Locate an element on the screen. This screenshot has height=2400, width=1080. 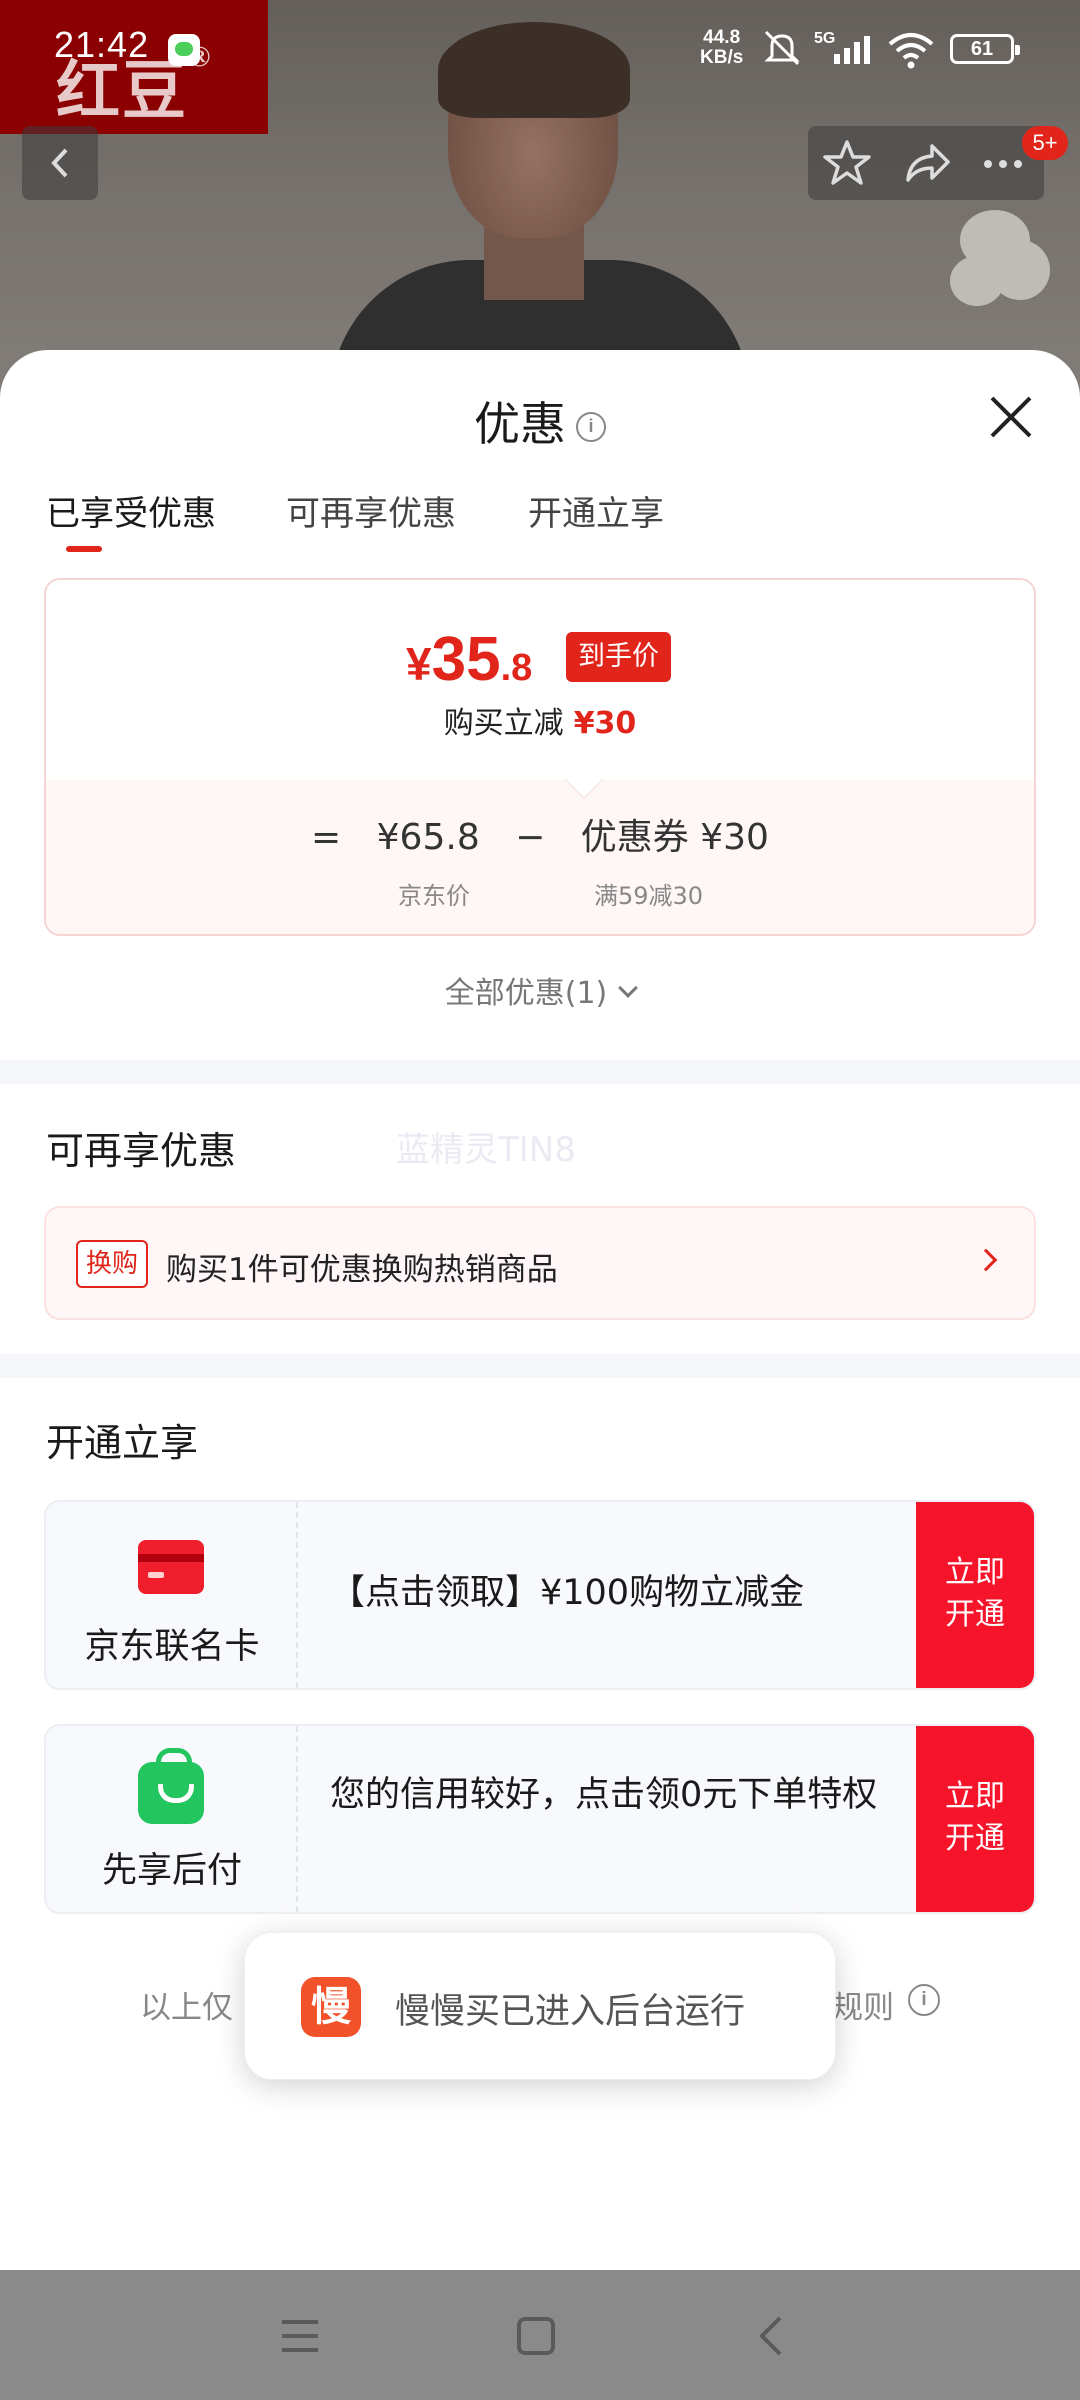
exchange-offer-row: 换购 购买1件可优惠换购热销商品 is located at coordinates (540, 1263).